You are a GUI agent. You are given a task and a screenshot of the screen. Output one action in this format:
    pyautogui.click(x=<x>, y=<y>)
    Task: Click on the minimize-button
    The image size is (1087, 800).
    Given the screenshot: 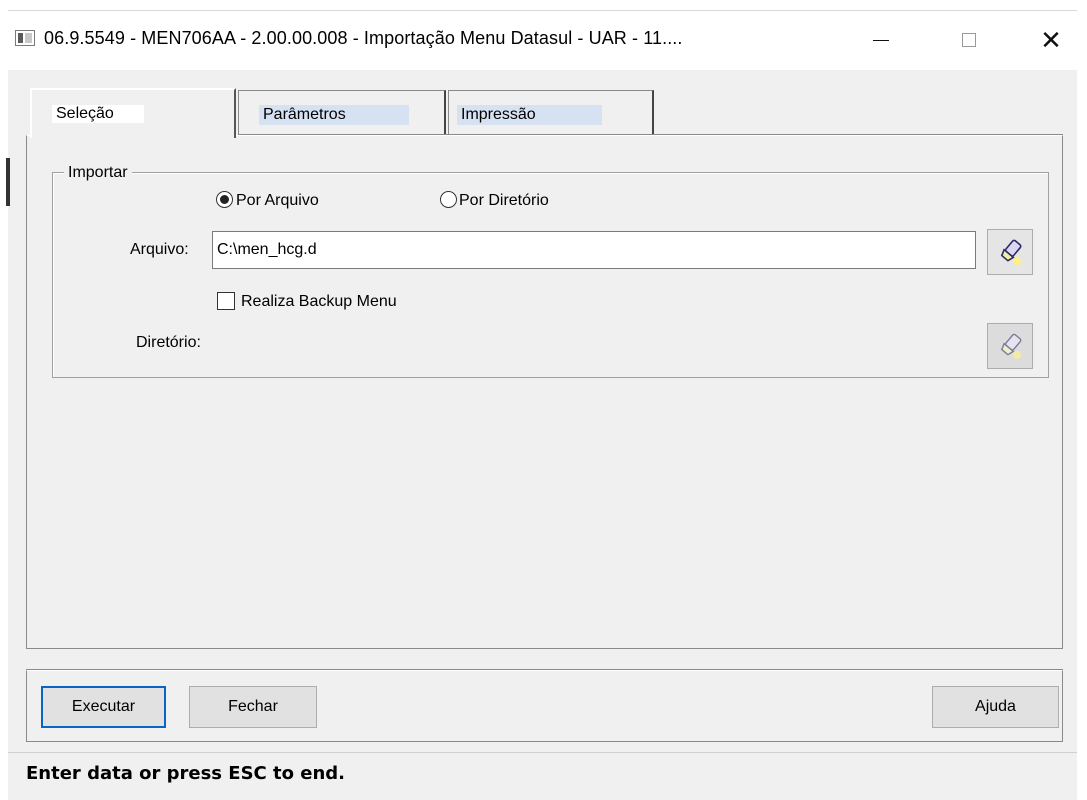 What is the action you would take?
    pyautogui.click(x=881, y=40)
    